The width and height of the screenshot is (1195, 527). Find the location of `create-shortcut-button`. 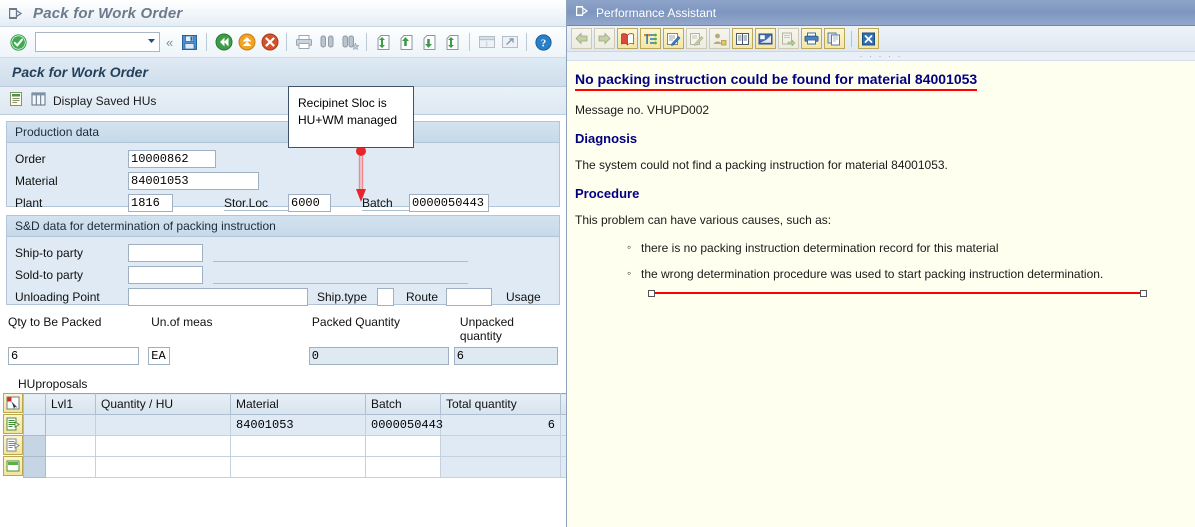

create-shortcut-button is located at coordinates (509, 42).